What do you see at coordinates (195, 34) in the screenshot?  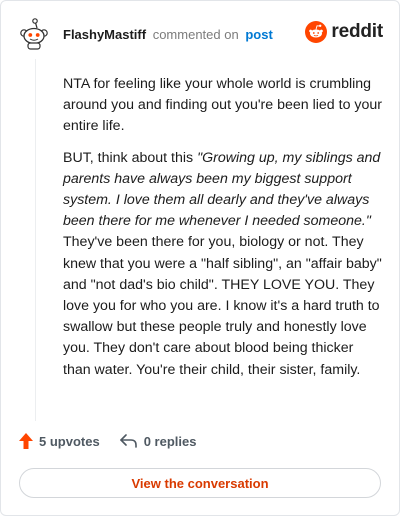 I see `action-text: commented on` at bounding box center [195, 34].